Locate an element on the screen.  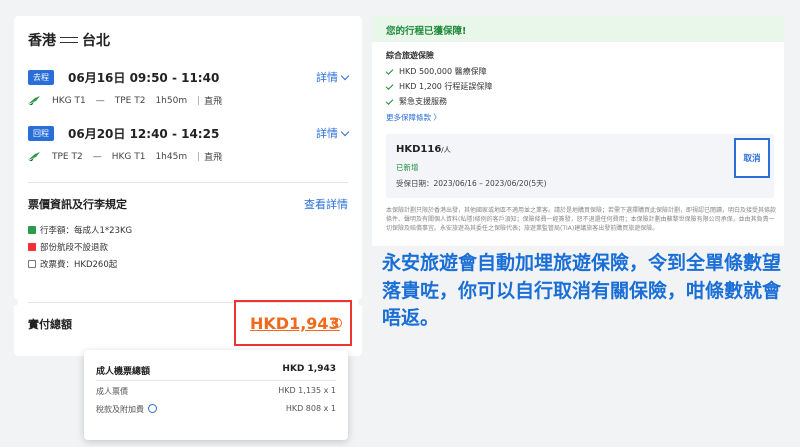
cancel-insurance-button: 取消 is located at coordinates (752, 158).